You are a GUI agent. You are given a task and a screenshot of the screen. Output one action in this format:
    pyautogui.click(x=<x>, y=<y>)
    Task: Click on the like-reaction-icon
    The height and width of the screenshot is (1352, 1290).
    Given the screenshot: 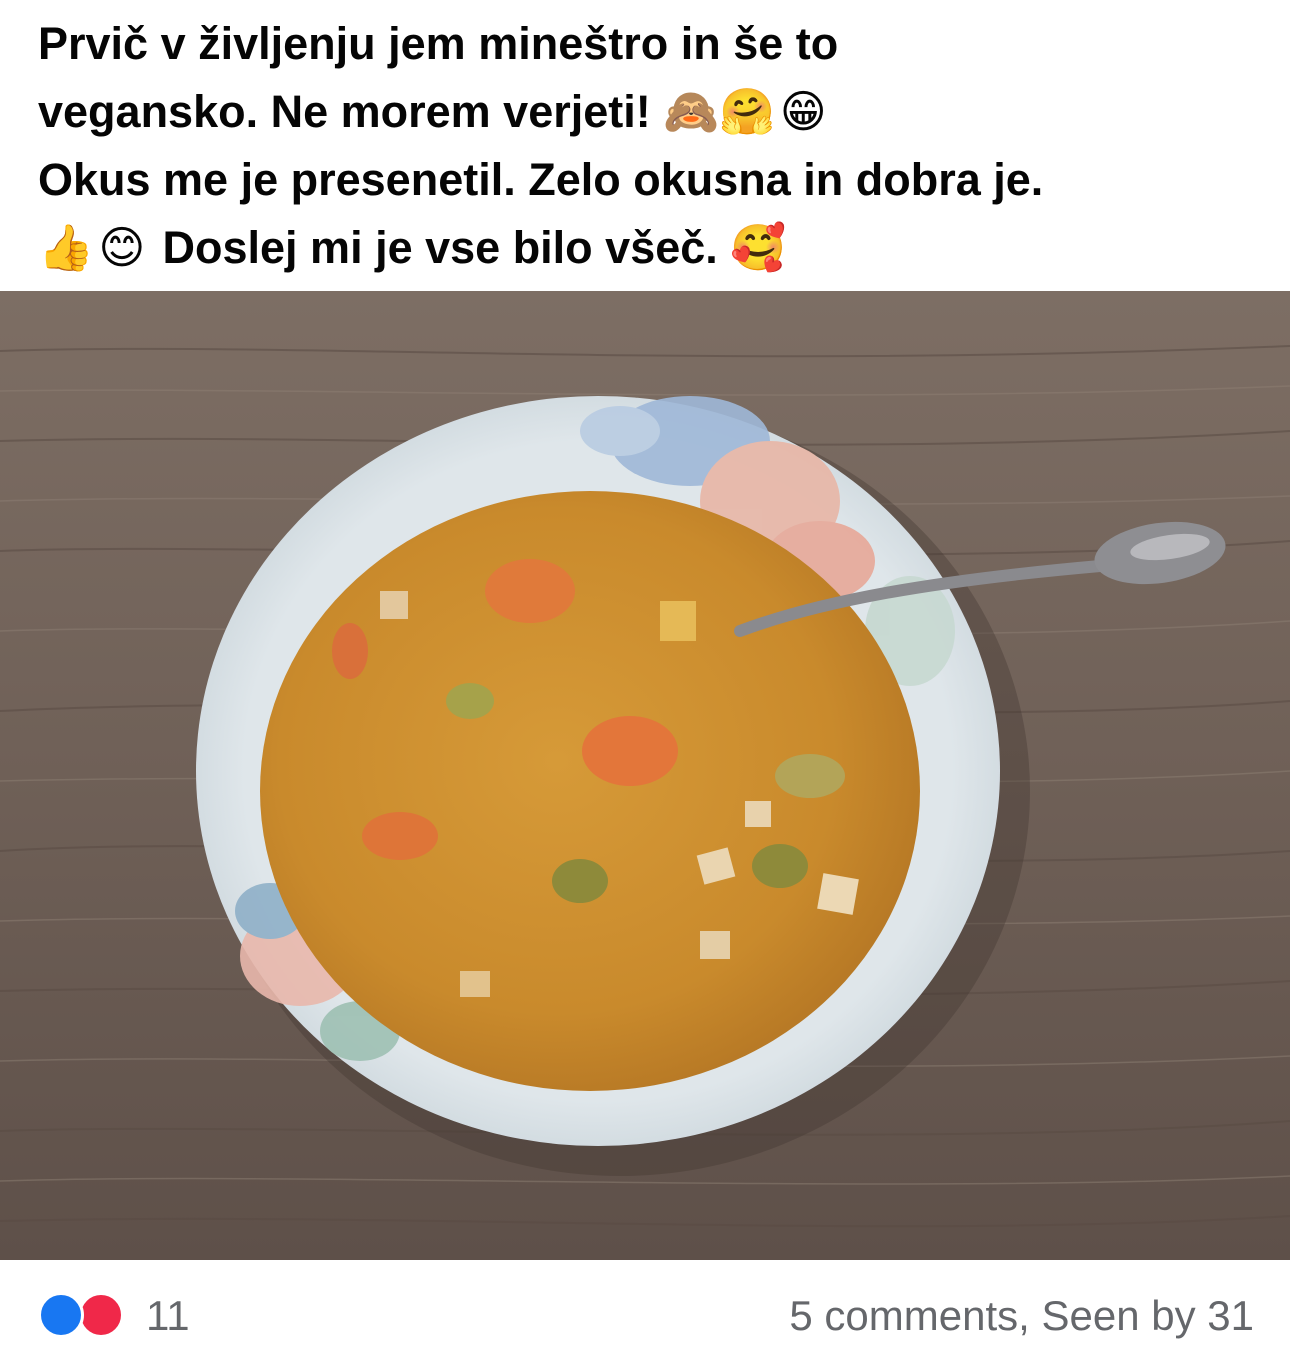 What is the action you would take?
    pyautogui.click(x=61, y=1315)
    